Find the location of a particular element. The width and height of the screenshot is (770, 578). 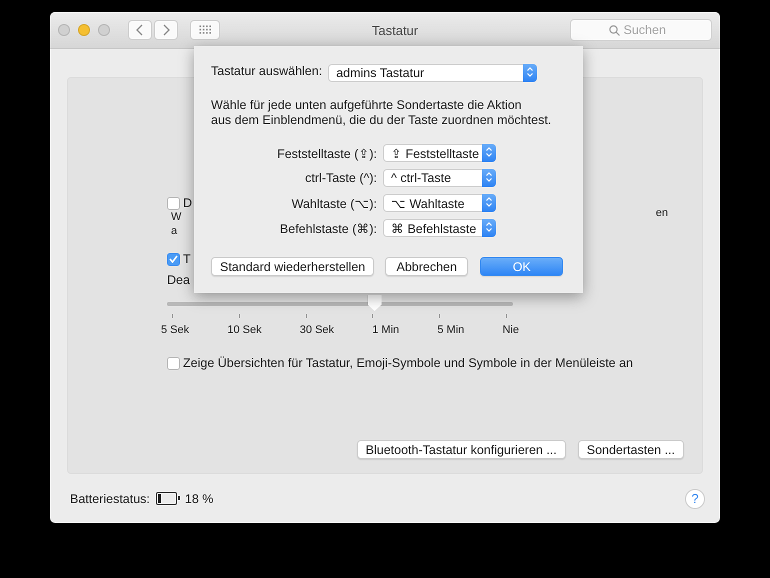

modifier-label: Befehlstaste (⌘): is located at coordinates (327, 228).